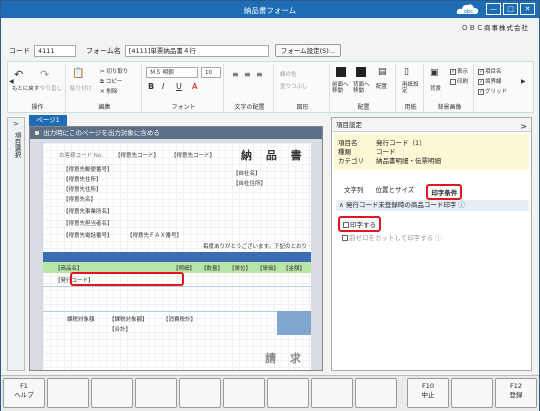 This screenshot has width=540, height=411. I want to click on underline-button: U, so click(179, 86).